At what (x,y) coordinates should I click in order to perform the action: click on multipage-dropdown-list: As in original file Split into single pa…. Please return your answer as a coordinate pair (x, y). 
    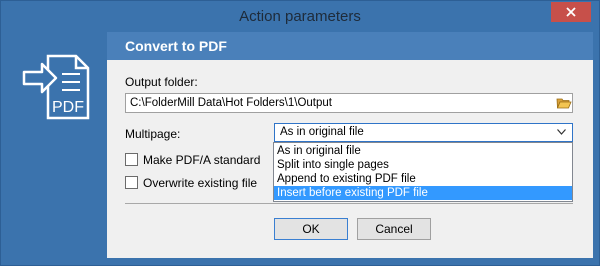
    Looking at the image, I should click on (423, 172).